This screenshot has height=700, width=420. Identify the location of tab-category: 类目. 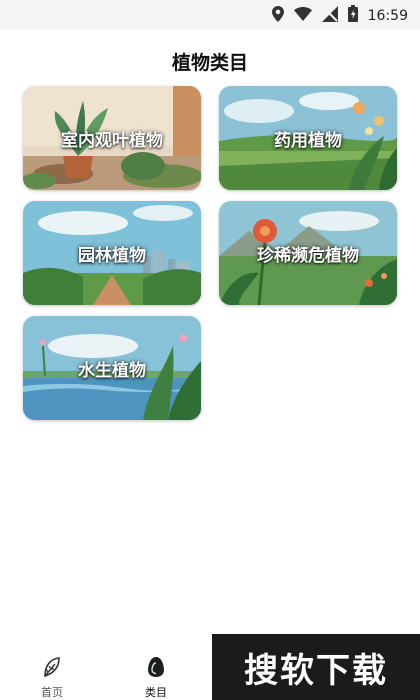
(156, 678).